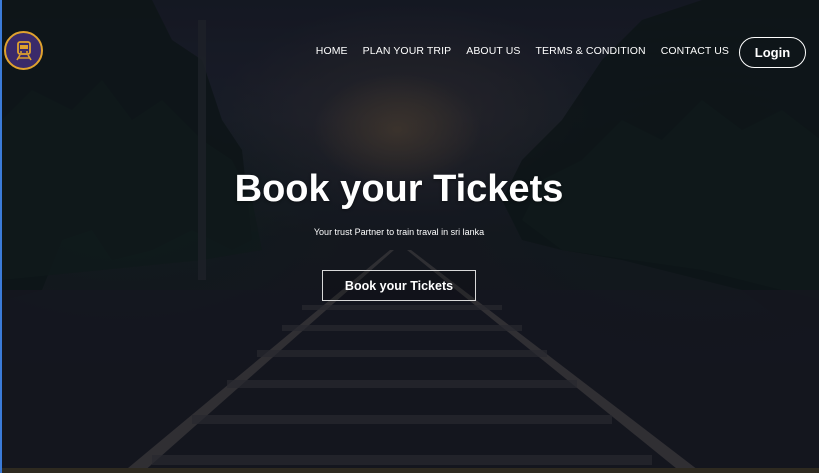 The height and width of the screenshot is (473, 819). I want to click on nav-plan-your-trip: PLAN YOUR TRIP, so click(407, 51).